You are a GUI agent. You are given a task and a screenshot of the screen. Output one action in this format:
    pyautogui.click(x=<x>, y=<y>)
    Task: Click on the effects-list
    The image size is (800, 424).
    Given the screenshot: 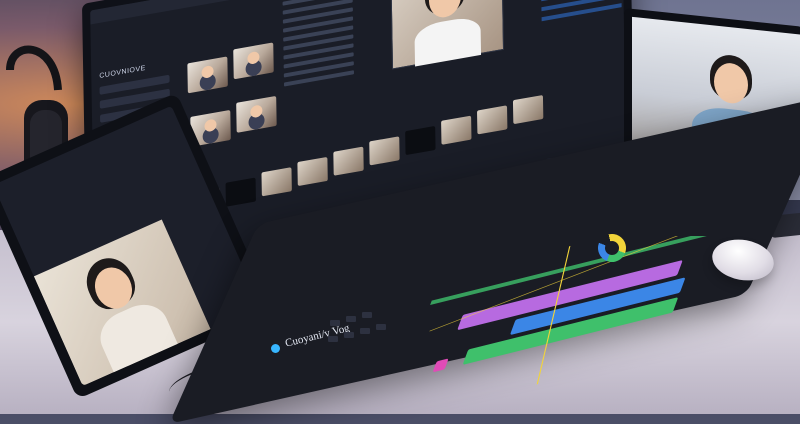 What is the action you would take?
    pyautogui.click(x=318, y=73)
    